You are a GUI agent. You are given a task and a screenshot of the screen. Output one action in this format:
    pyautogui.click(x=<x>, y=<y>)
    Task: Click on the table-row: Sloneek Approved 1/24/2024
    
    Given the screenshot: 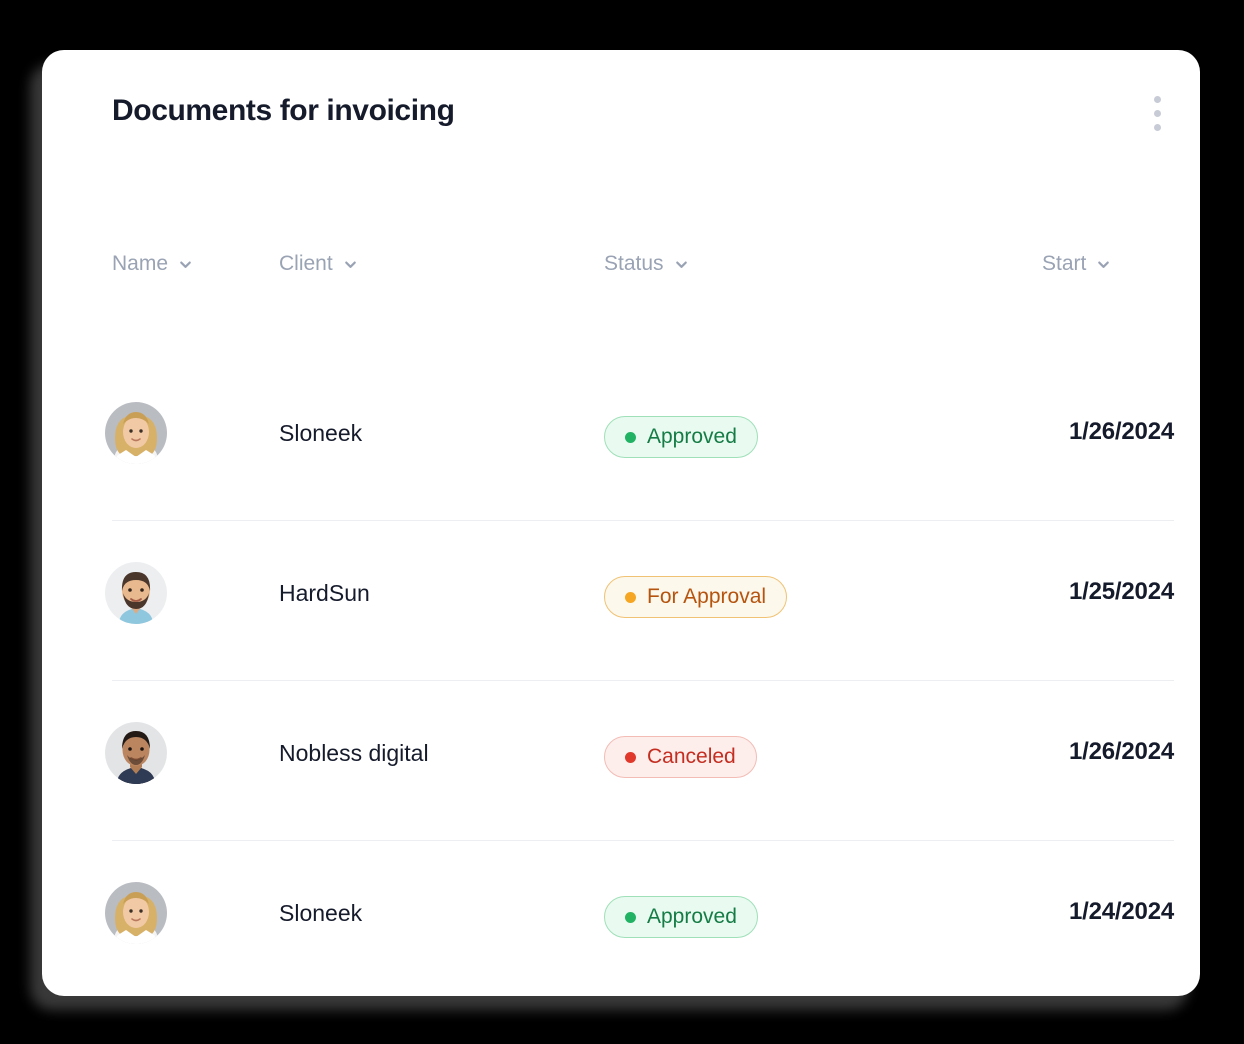 What is the action you would take?
    pyautogui.click(x=621, y=918)
    